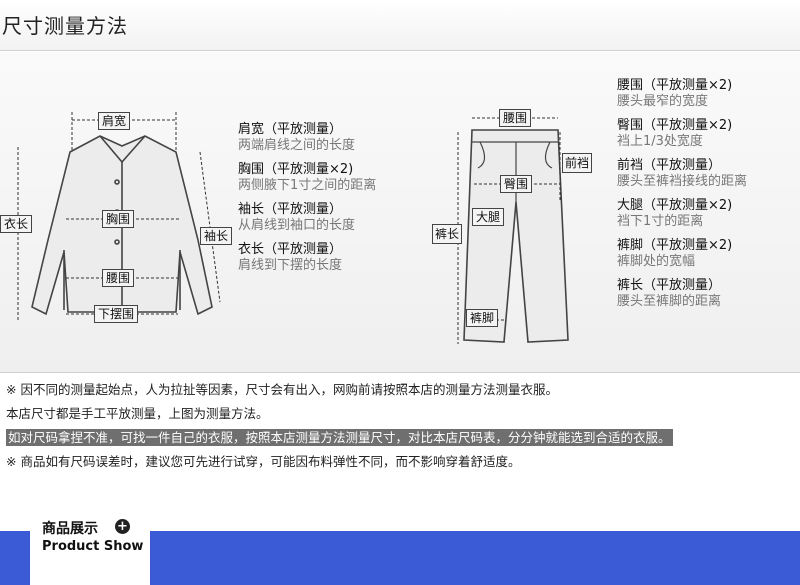 The image size is (800, 585). I want to click on page-title: 尺寸测量方法, so click(65, 26).